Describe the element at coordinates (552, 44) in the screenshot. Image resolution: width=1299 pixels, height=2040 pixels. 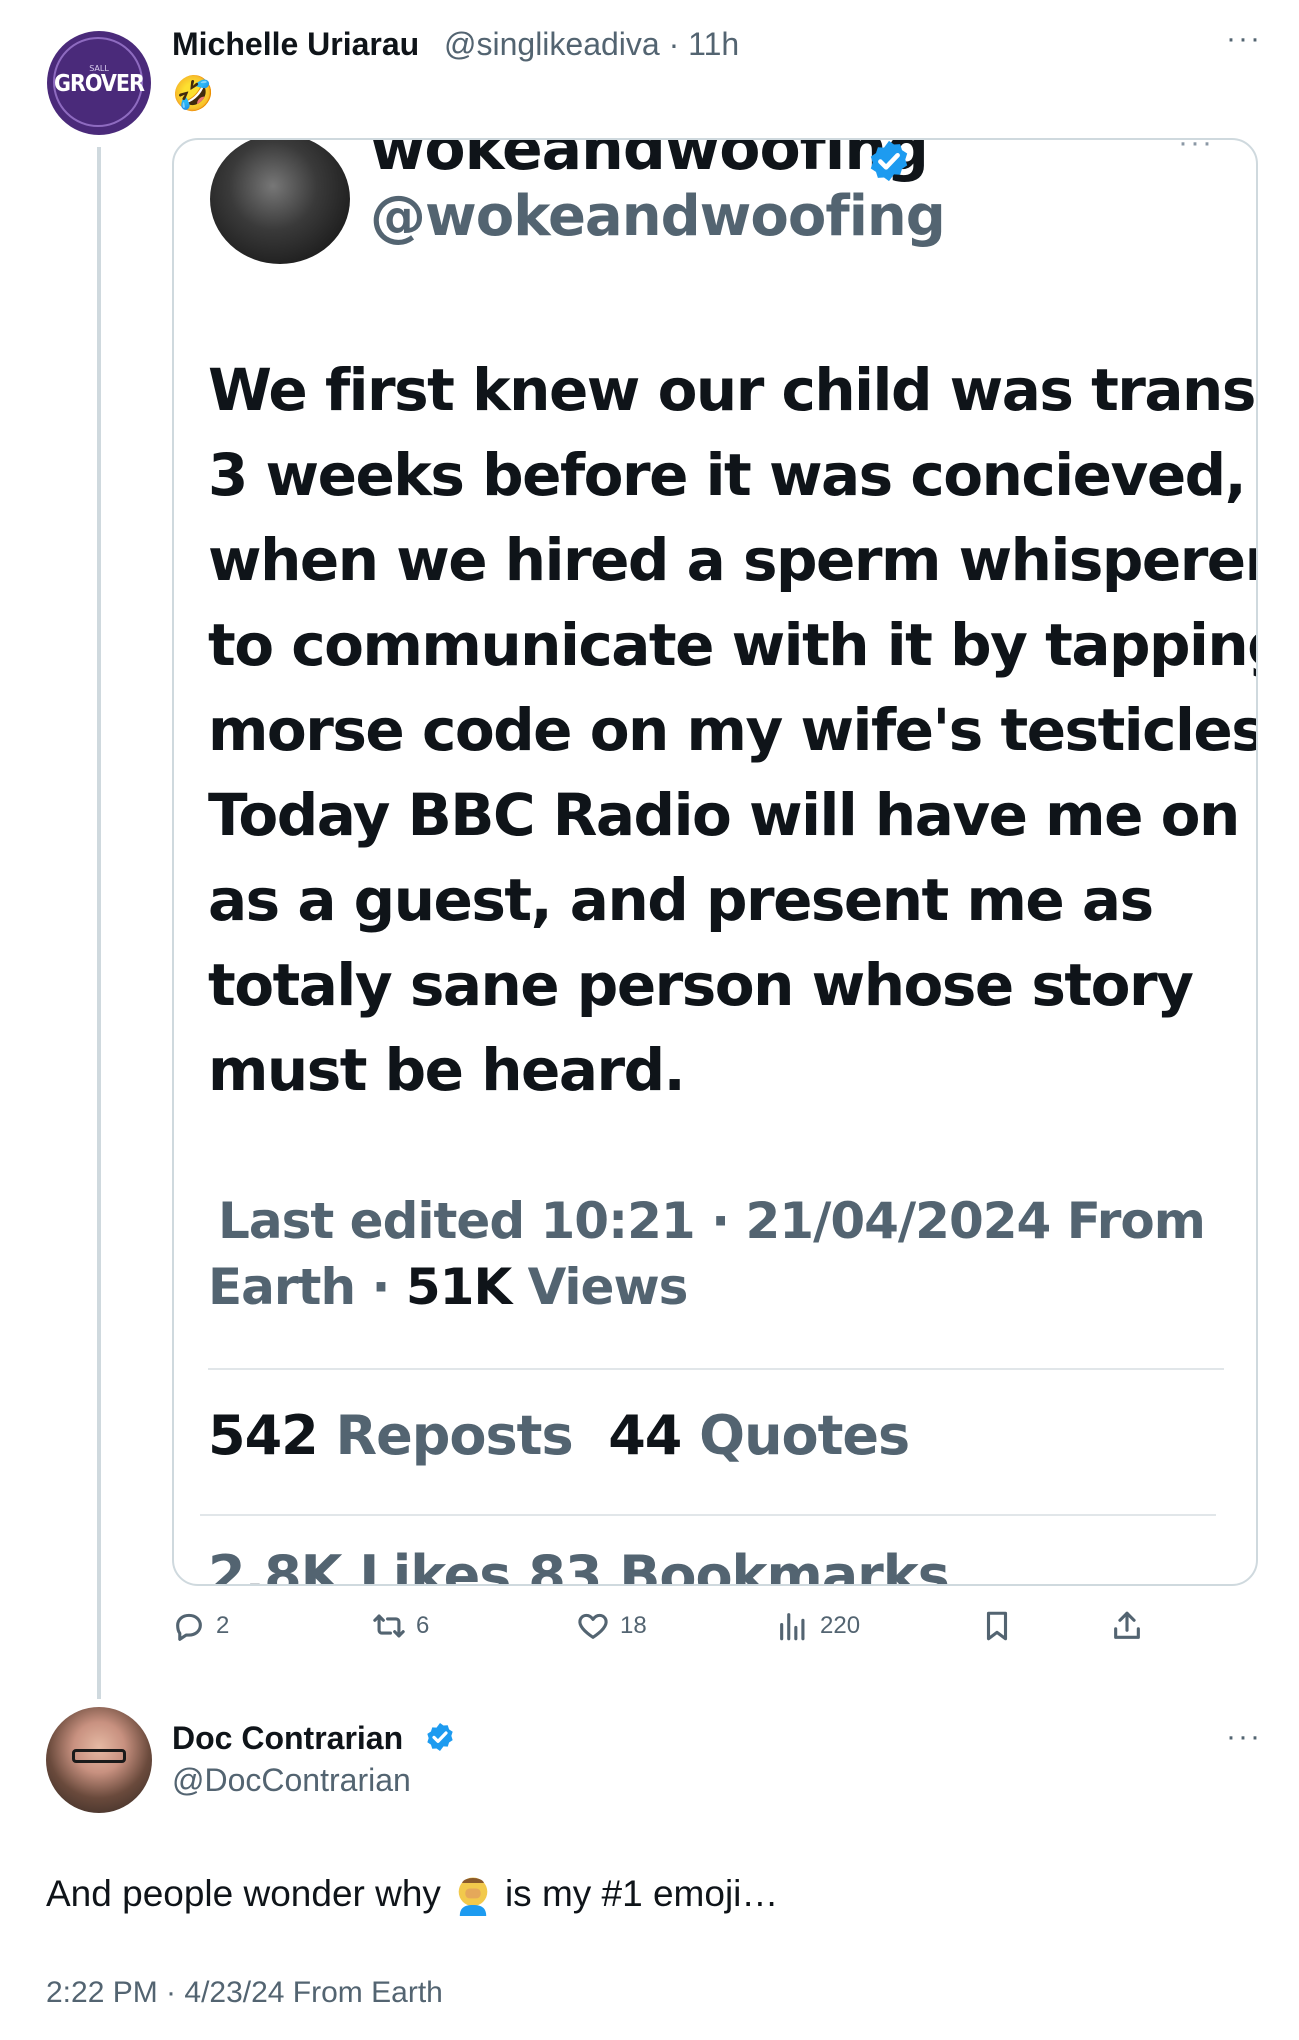
I see `author-handle: @singlikeadiva` at that location.